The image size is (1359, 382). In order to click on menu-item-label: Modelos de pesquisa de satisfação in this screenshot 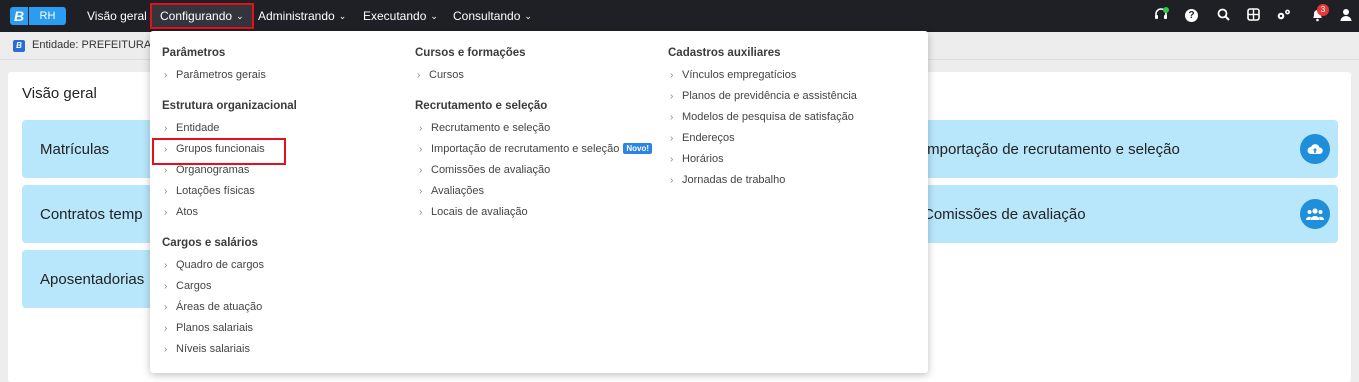, I will do `click(768, 117)`.